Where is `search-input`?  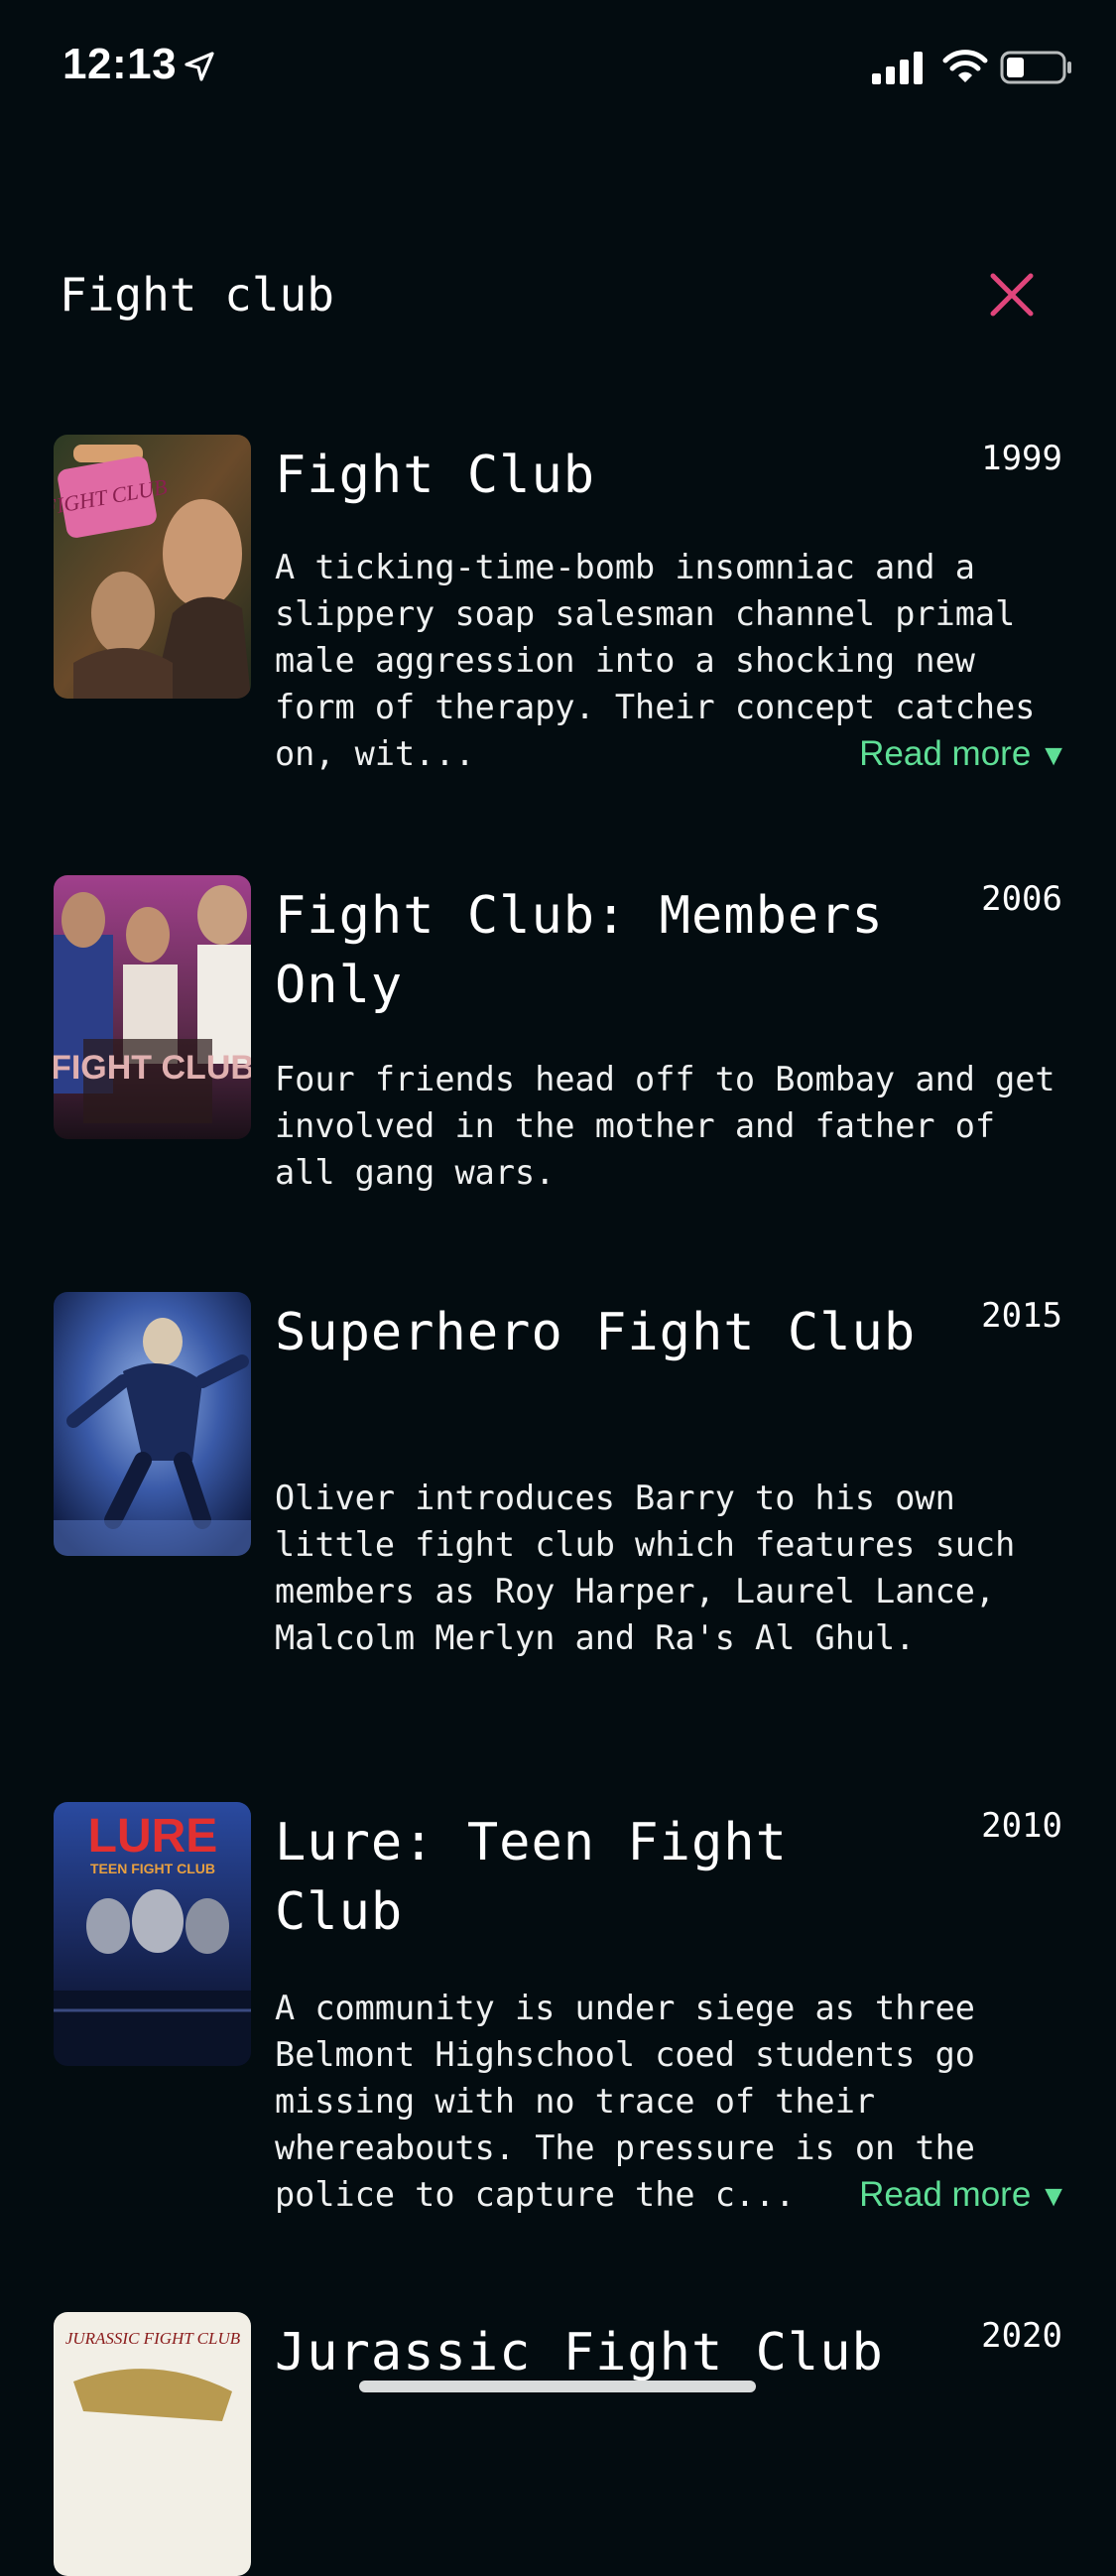
search-input is located at coordinates (496, 294).